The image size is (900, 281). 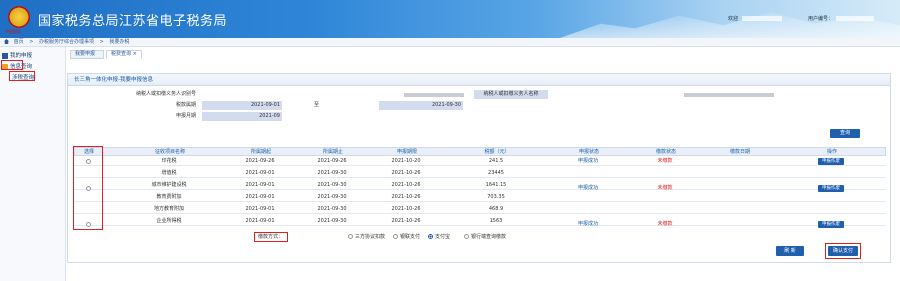 I want to click on declare-month-label: 申报月期, so click(x=185, y=116).